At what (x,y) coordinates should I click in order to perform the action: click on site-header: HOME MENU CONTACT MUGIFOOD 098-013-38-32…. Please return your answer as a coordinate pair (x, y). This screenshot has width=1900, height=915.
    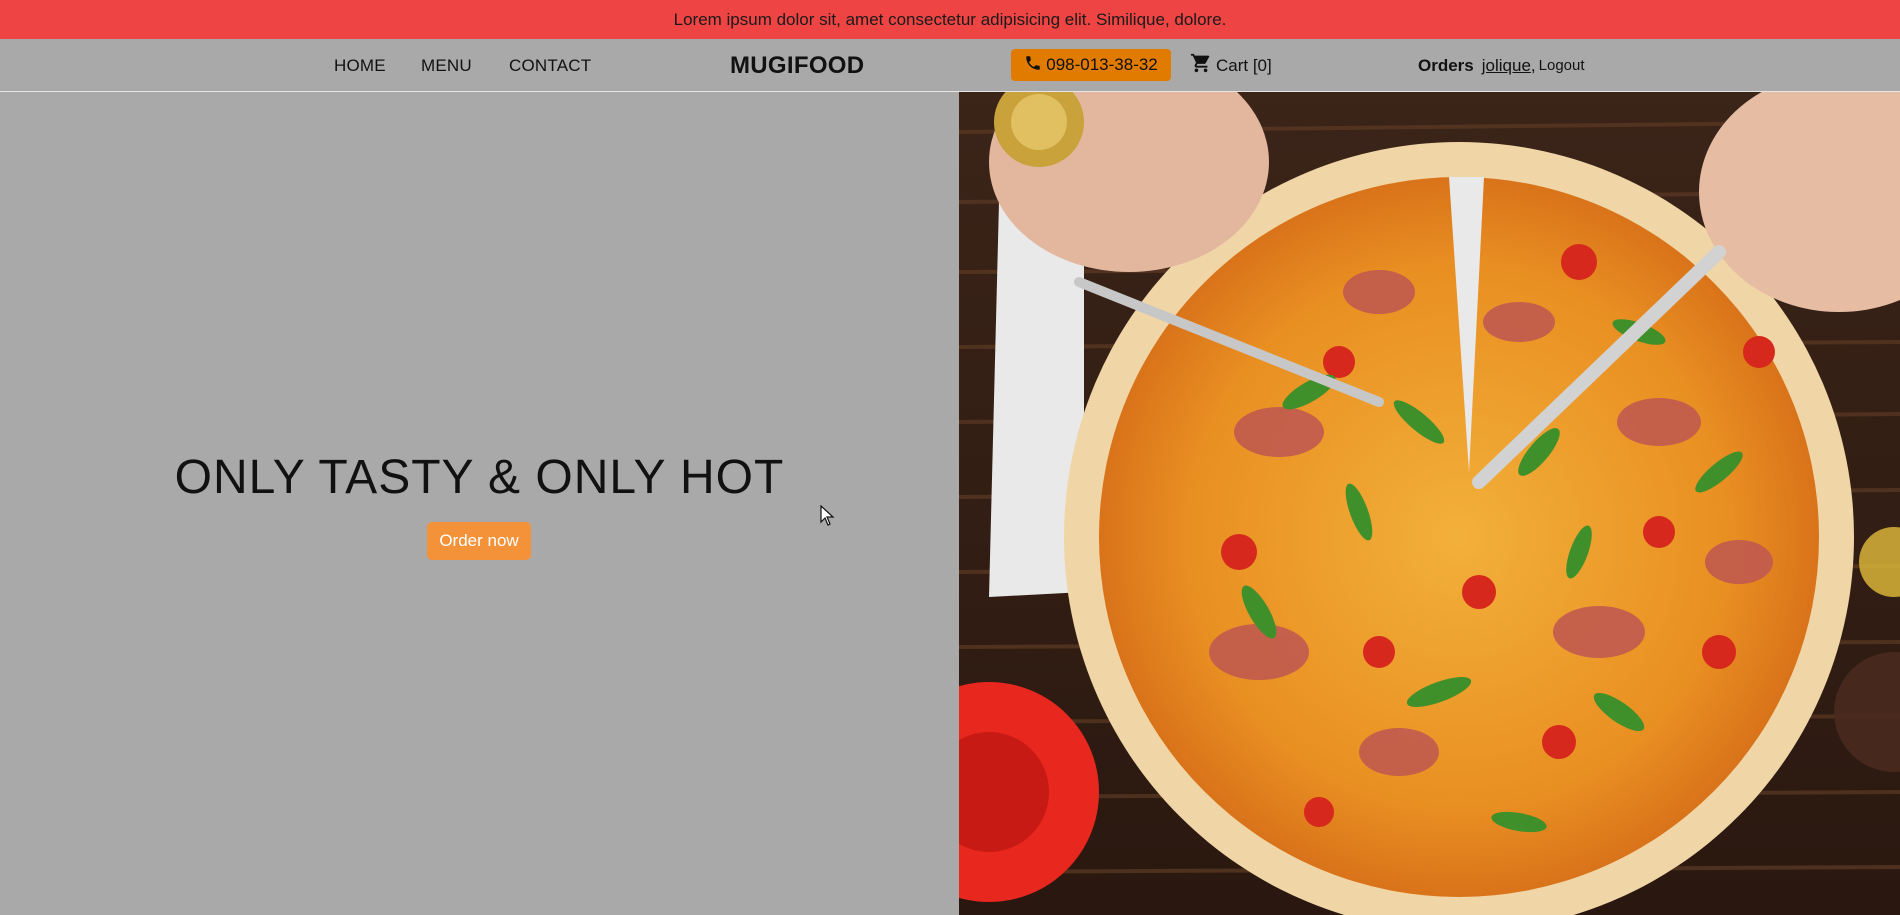
    Looking at the image, I should click on (950, 65).